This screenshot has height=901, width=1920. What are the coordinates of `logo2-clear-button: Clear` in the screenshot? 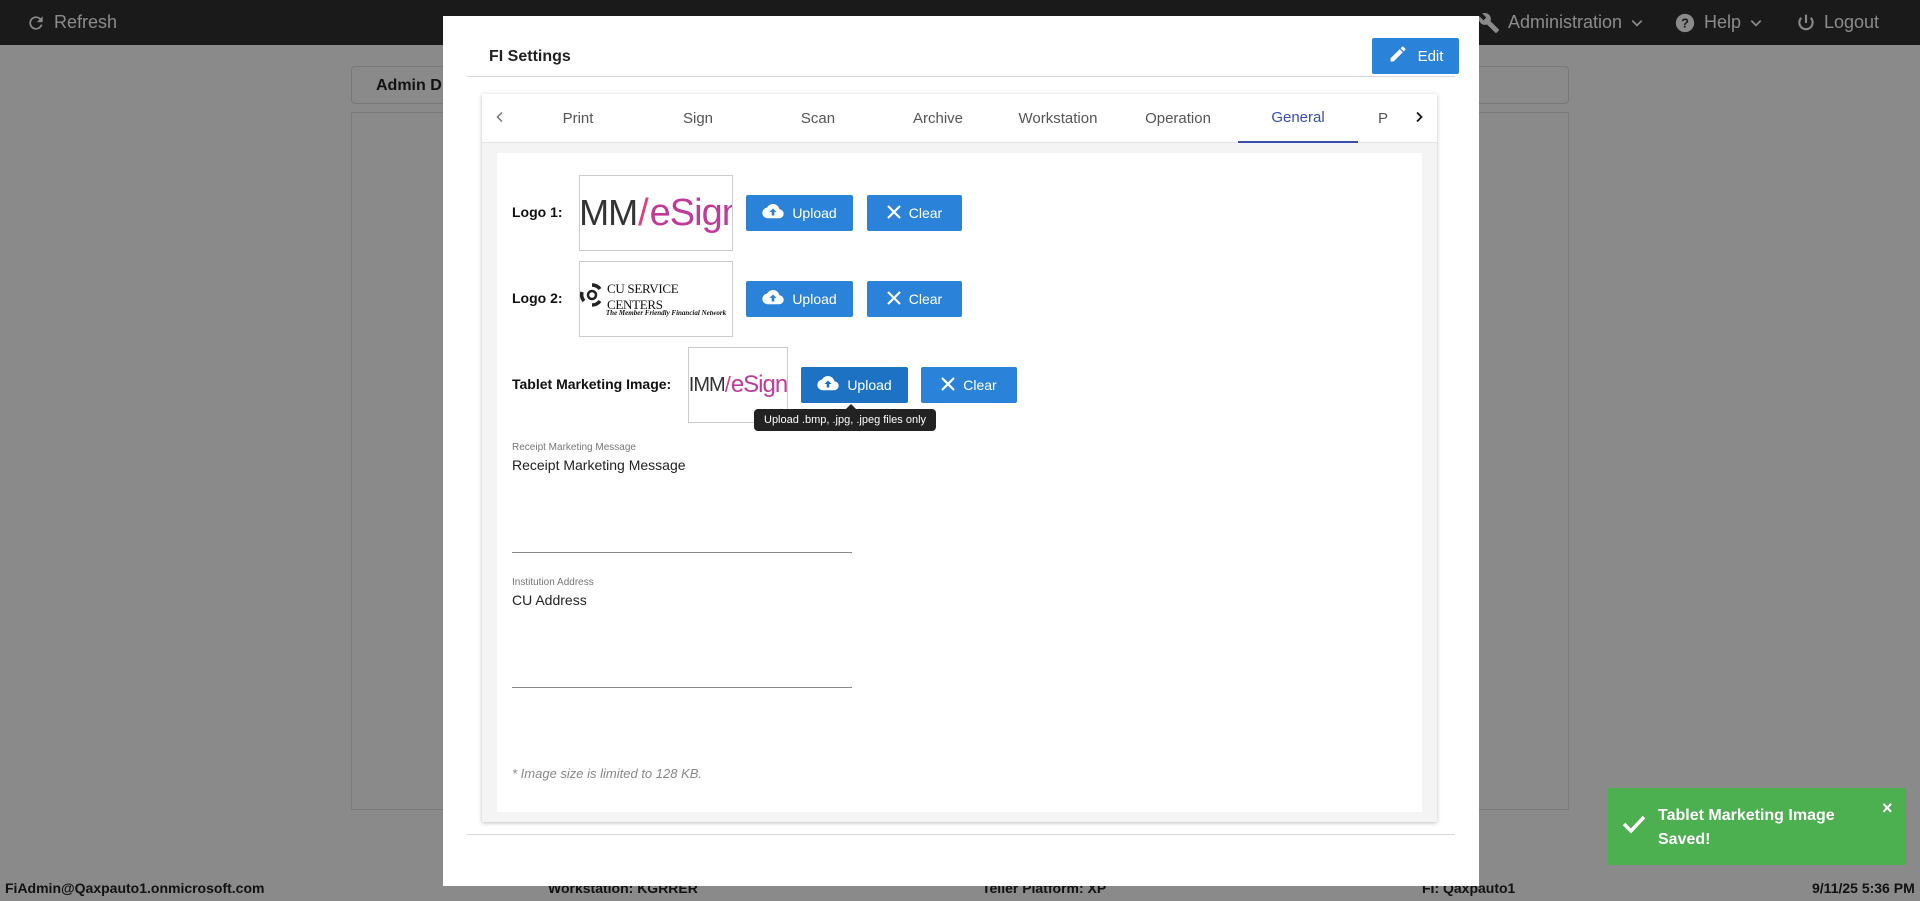 It's located at (914, 299).